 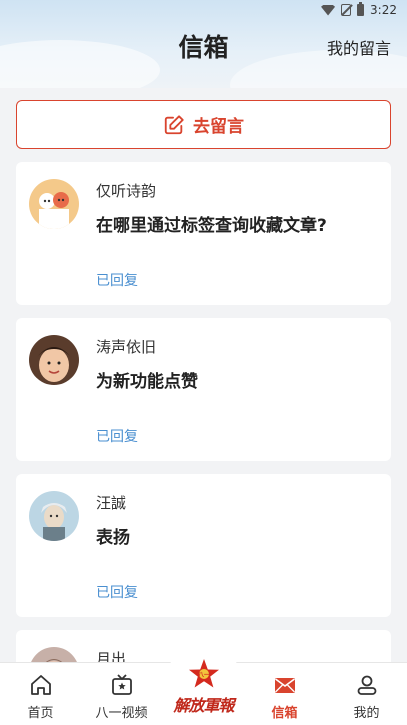 What do you see at coordinates (126, 191) in the screenshot?
I see `message-author: 仅听诗韵` at bounding box center [126, 191].